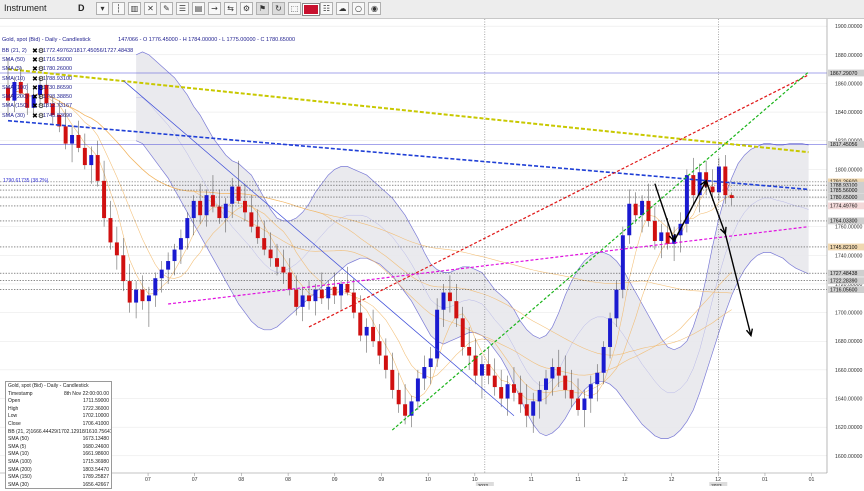  I want to click on info-row: SMA (100) 1715.36980, so click(58, 463).